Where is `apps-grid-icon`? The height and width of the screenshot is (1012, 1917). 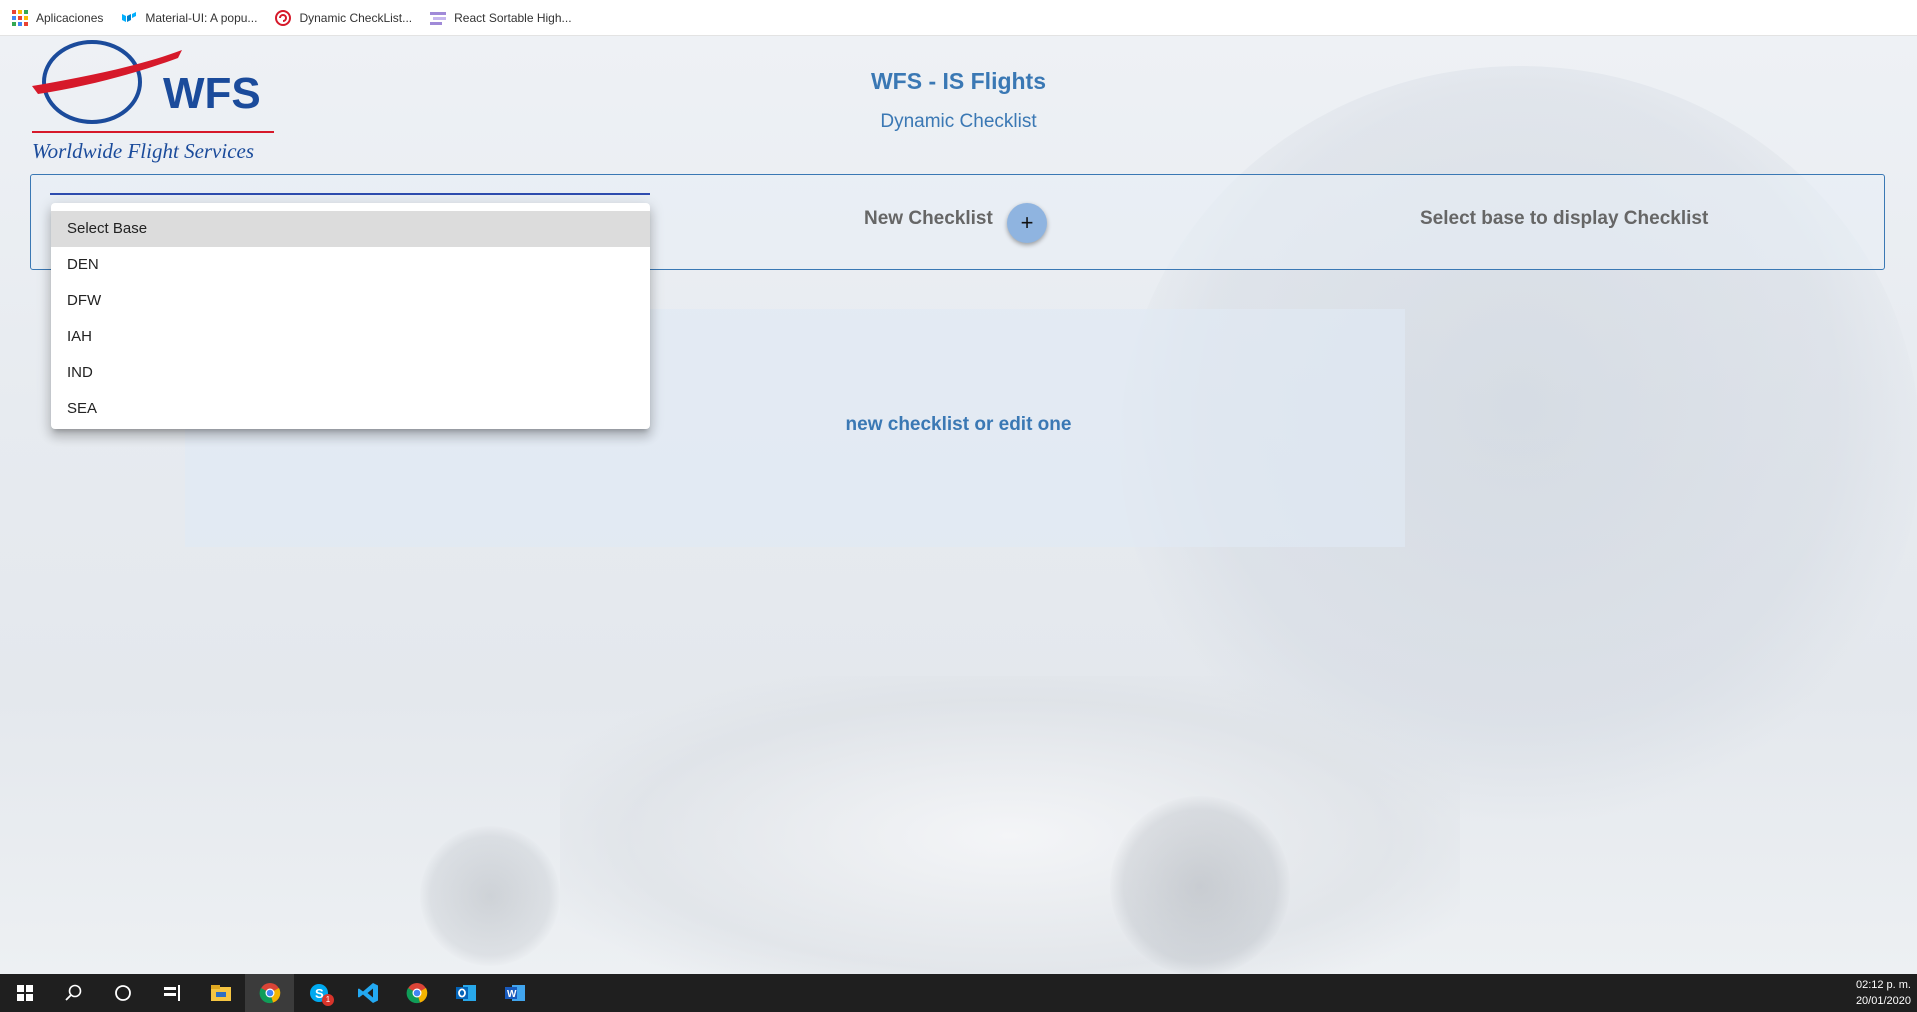 apps-grid-icon is located at coordinates (20, 17).